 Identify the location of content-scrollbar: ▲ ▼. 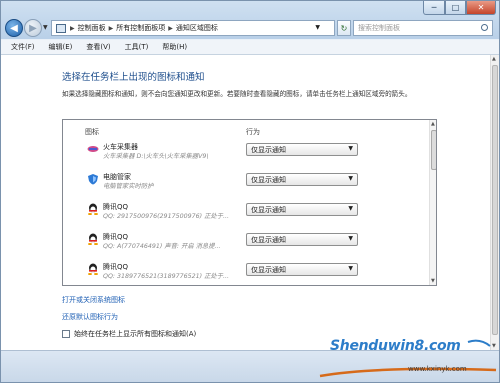
(494, 202).